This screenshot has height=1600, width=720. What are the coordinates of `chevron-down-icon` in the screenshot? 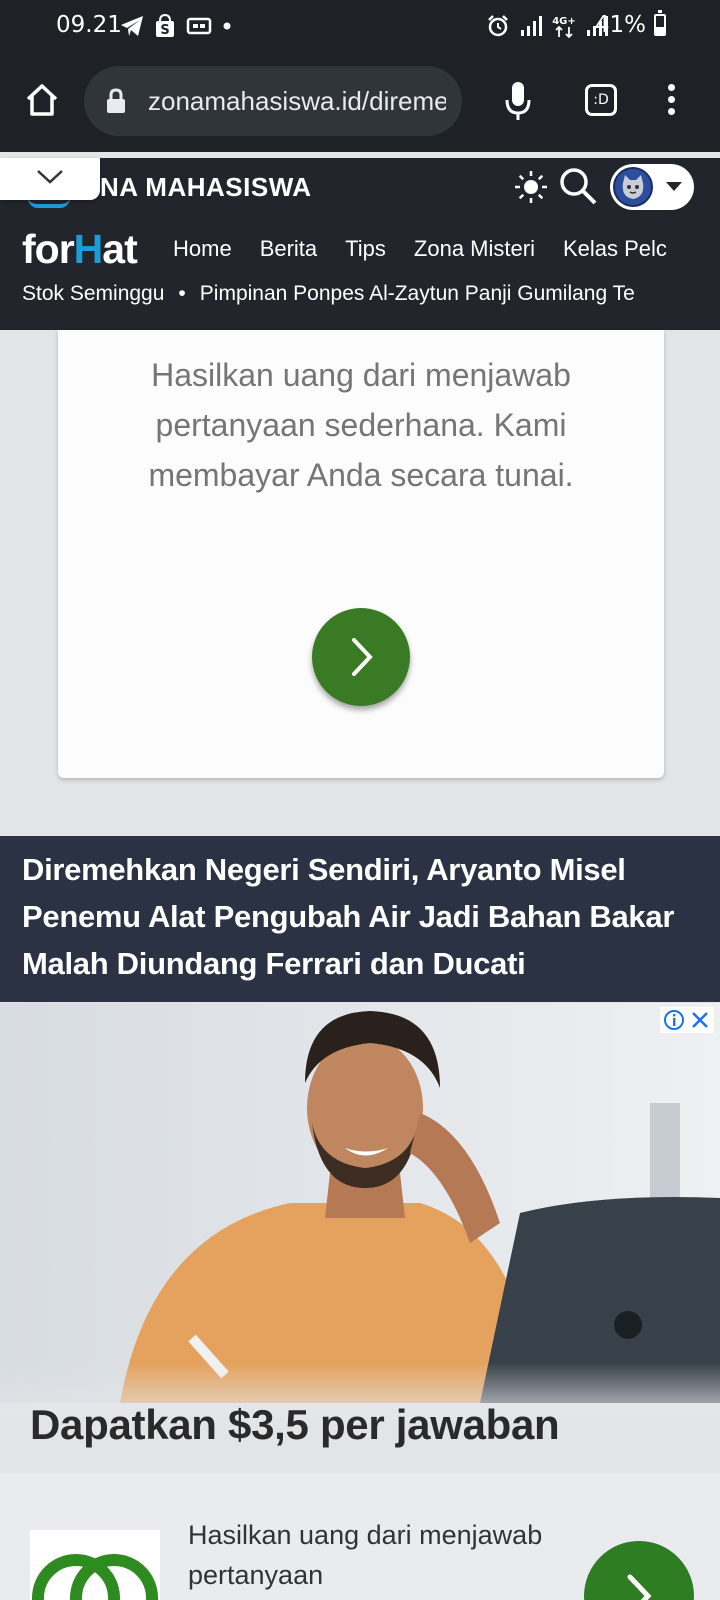 It's located at (50, 177).